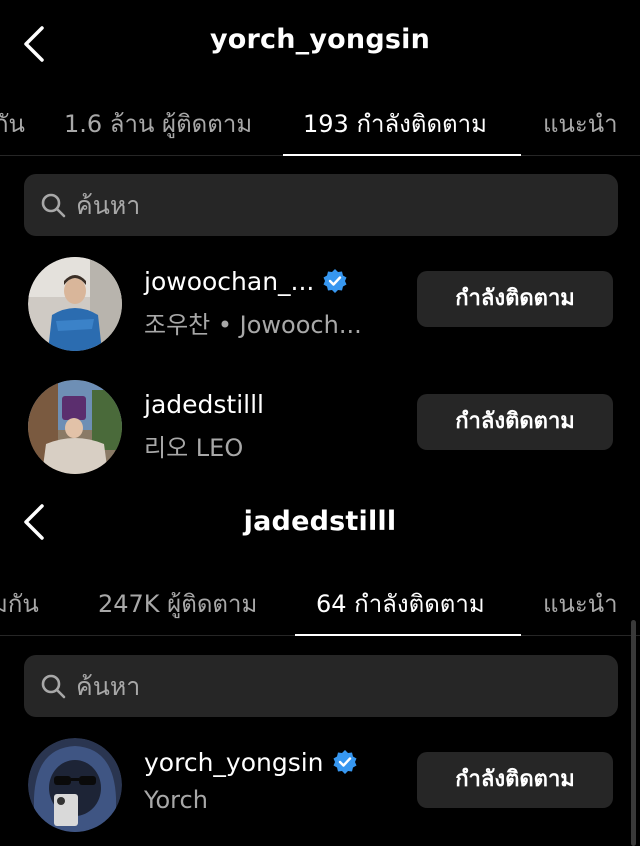 The width and height of the screenshot is (640, 846). Describe the element at coordinates (158, 123) in the screenshot. I see `tab-followers: 1.6 ล้าน ผู้ติดตาม` at that location.